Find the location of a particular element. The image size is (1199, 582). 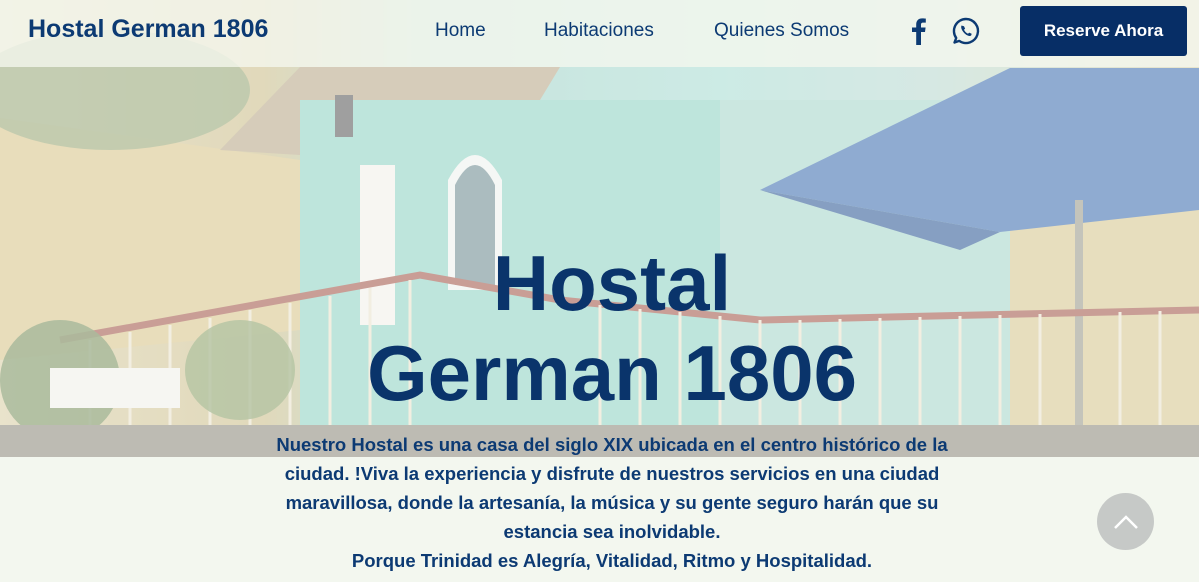

hero-title-line-2: German 1806 is located at coordinates (612, 373).